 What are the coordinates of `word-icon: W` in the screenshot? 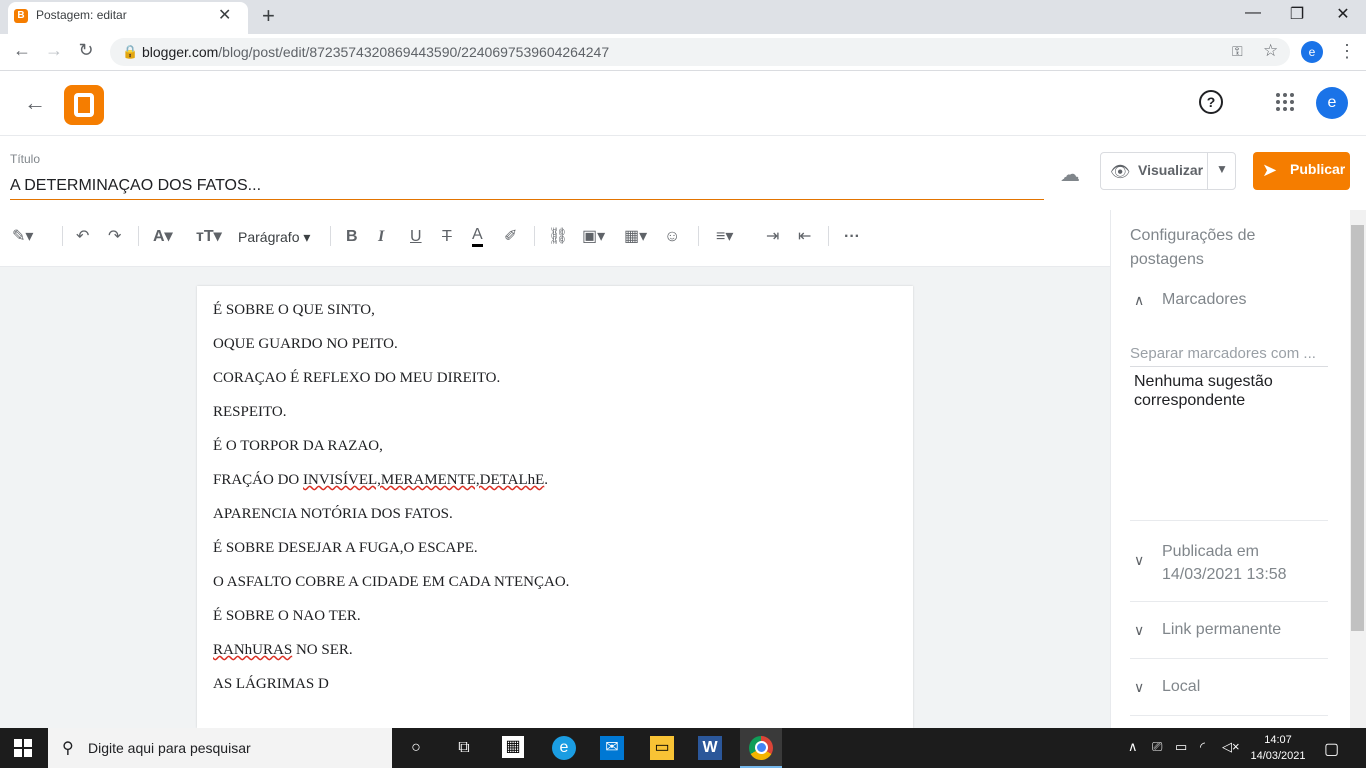 It's located at (710, 748).